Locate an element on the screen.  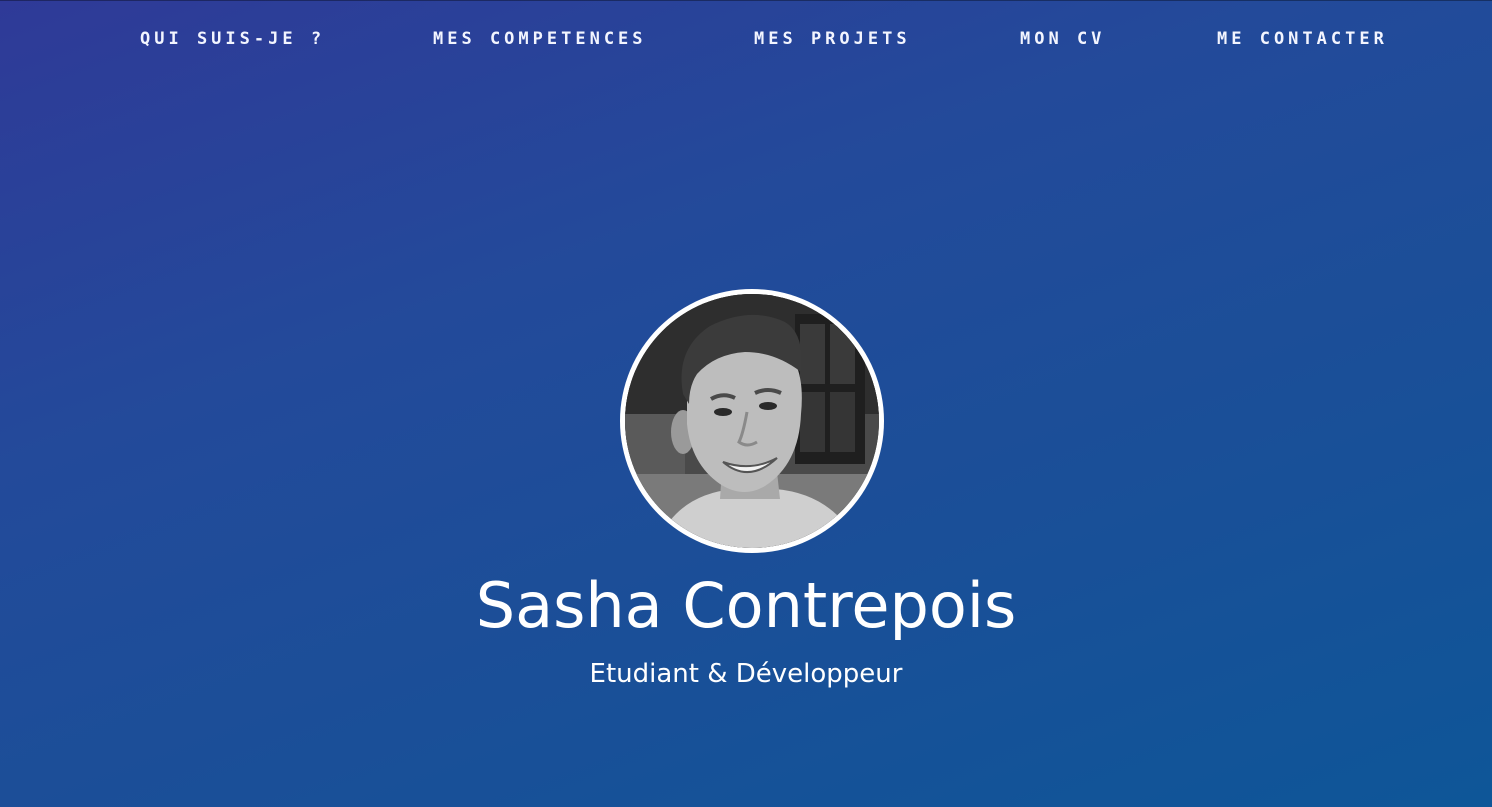
profile-photo-icon is located at coordinates (752, 421).